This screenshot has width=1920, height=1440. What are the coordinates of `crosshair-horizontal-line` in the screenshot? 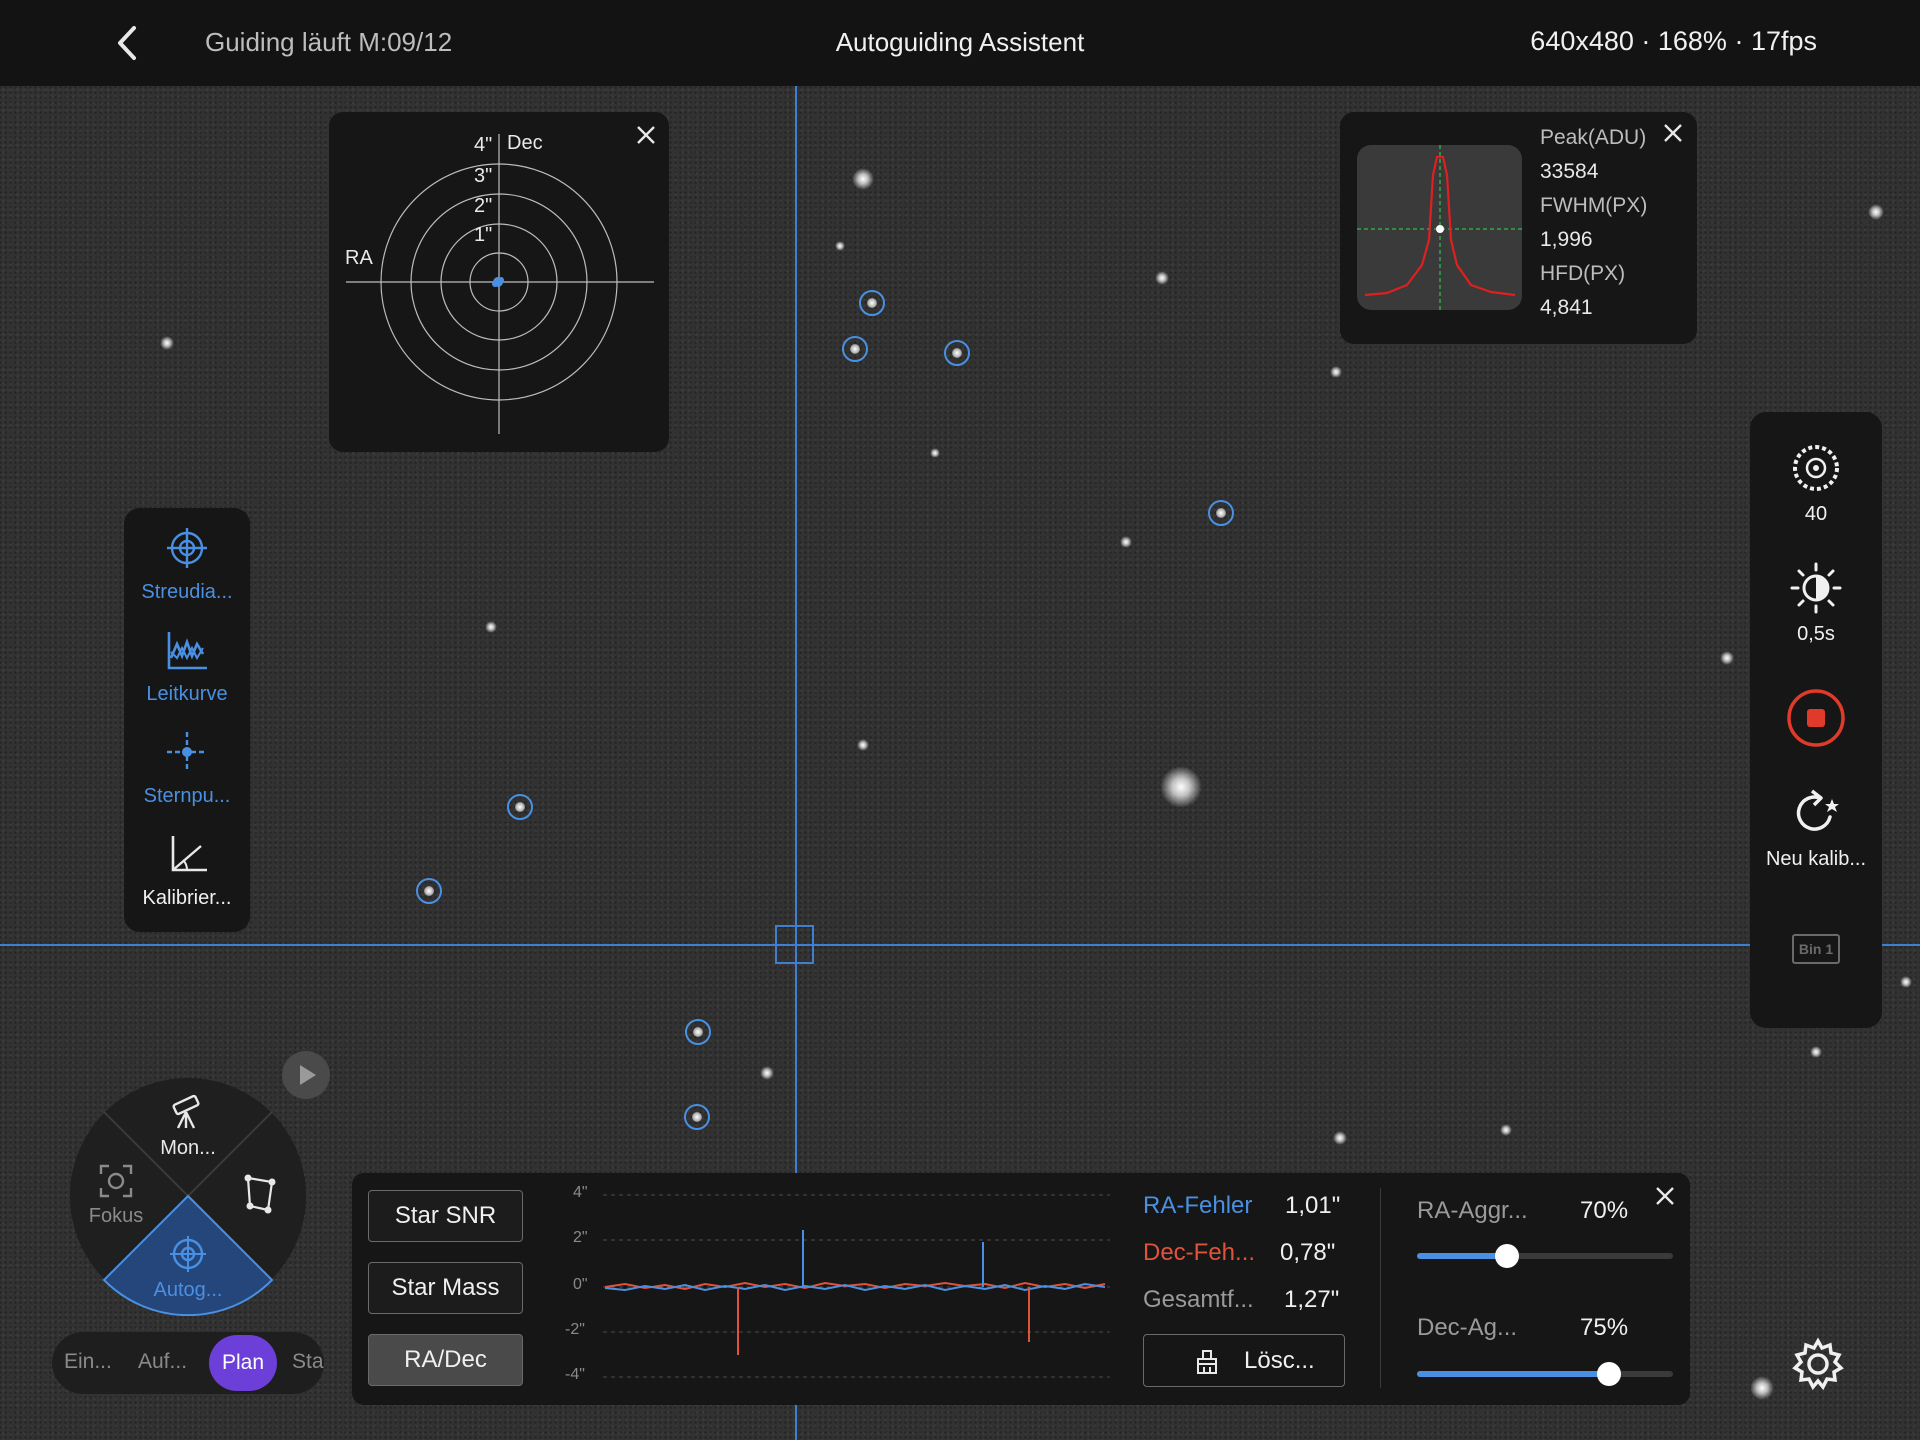 It's located at (960, 945).